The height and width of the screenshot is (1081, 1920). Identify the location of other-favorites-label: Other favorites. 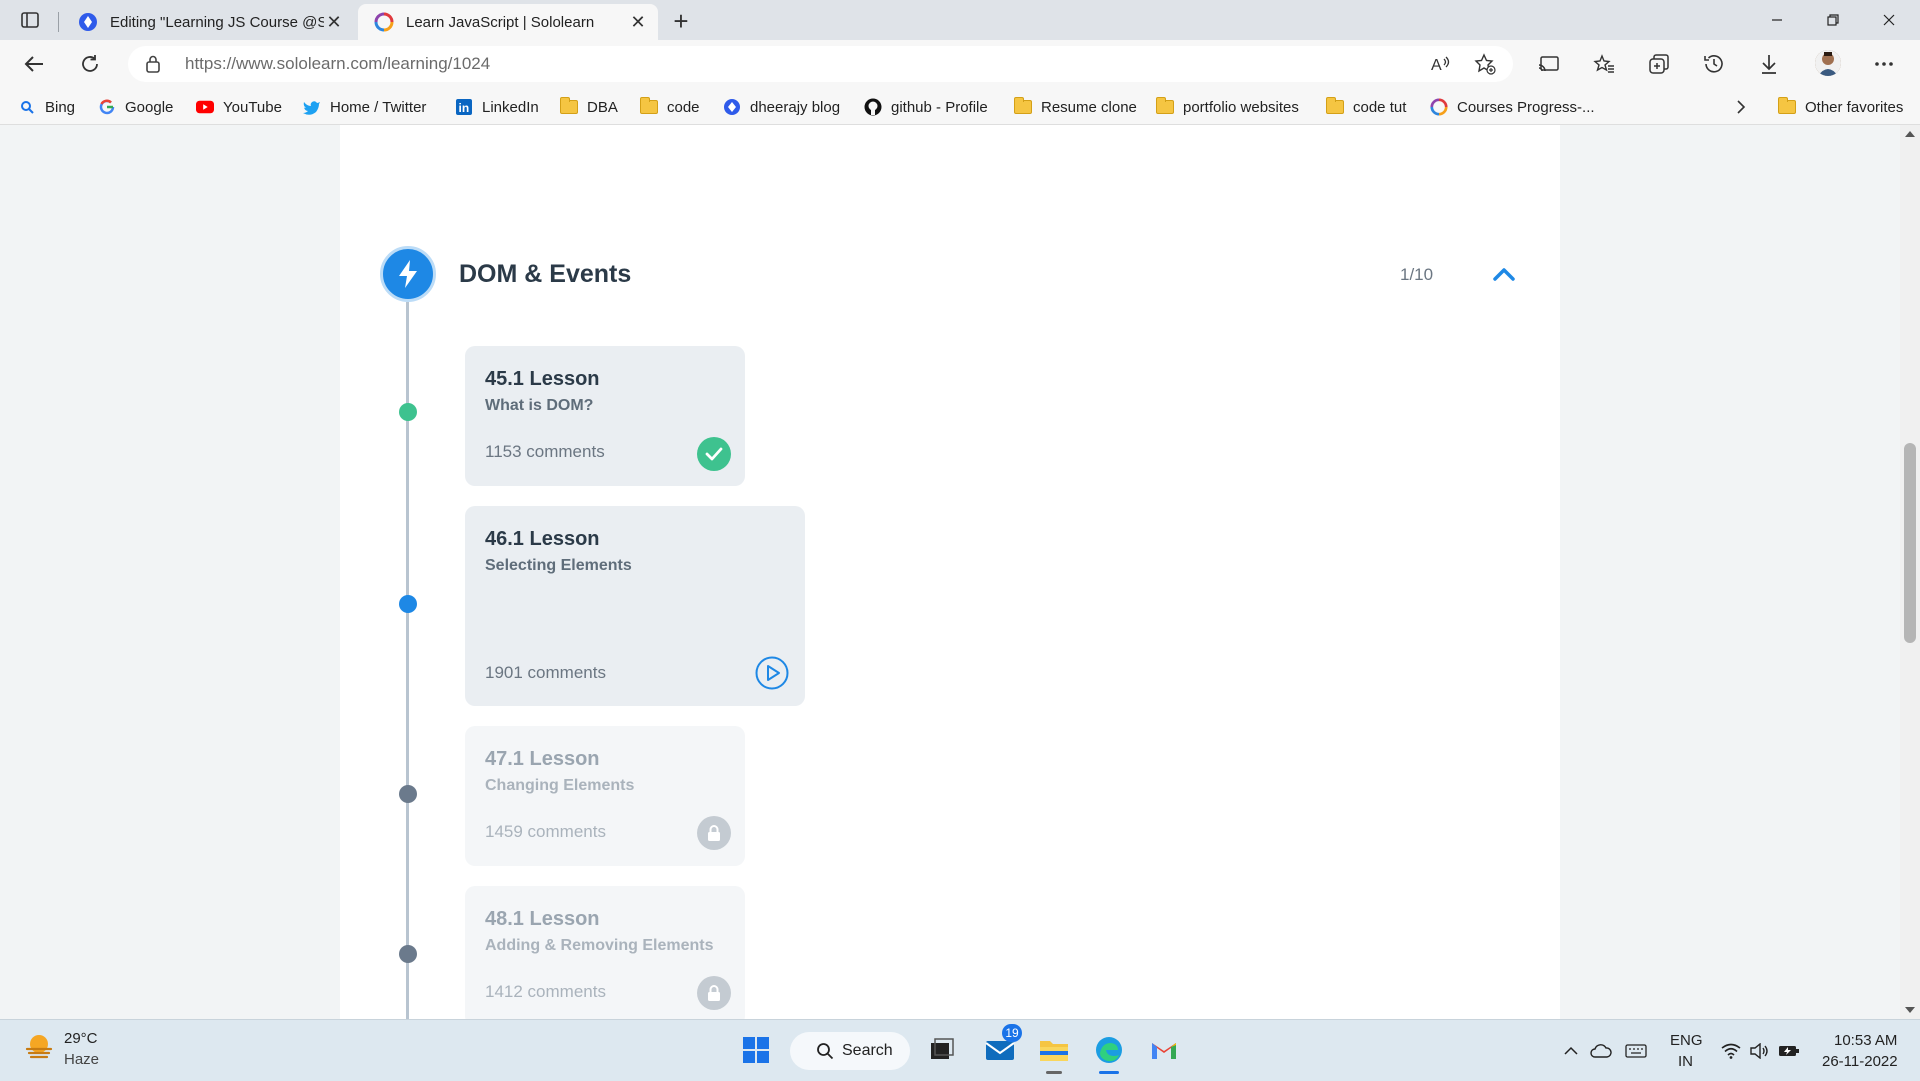
(1854, 107).